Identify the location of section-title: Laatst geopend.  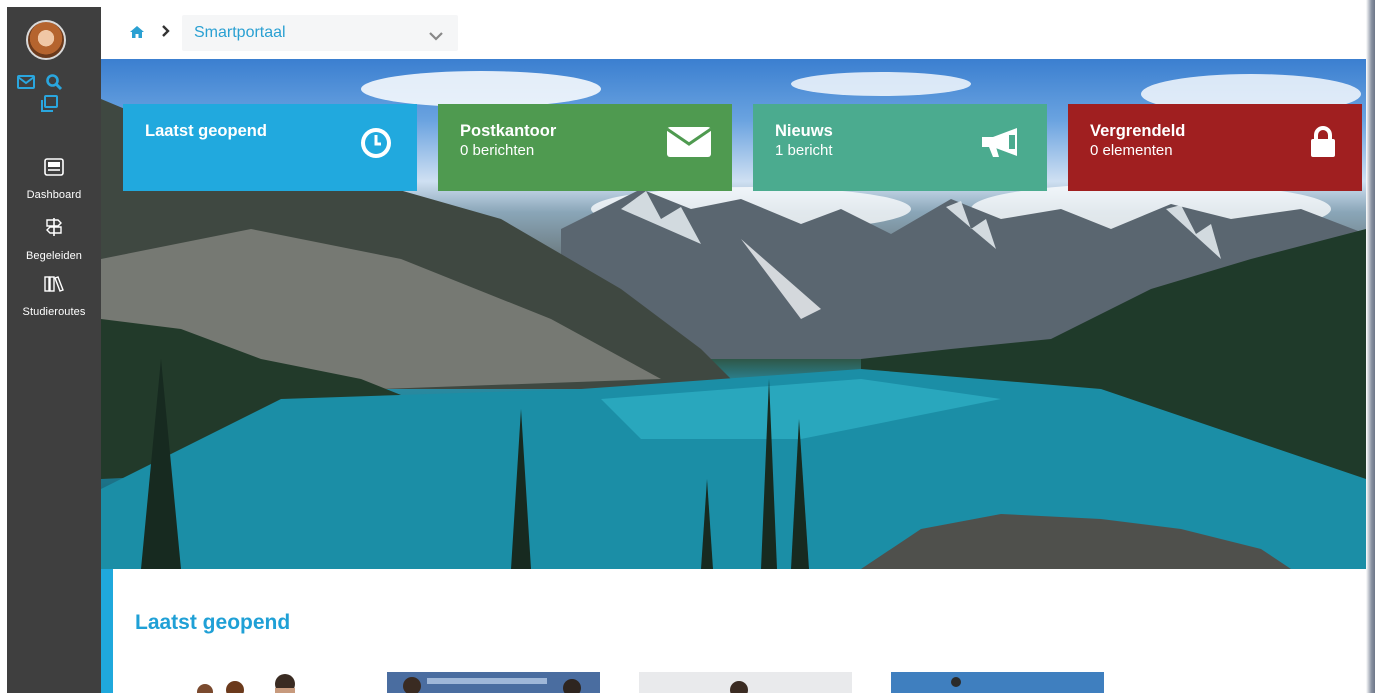
(213, 622).